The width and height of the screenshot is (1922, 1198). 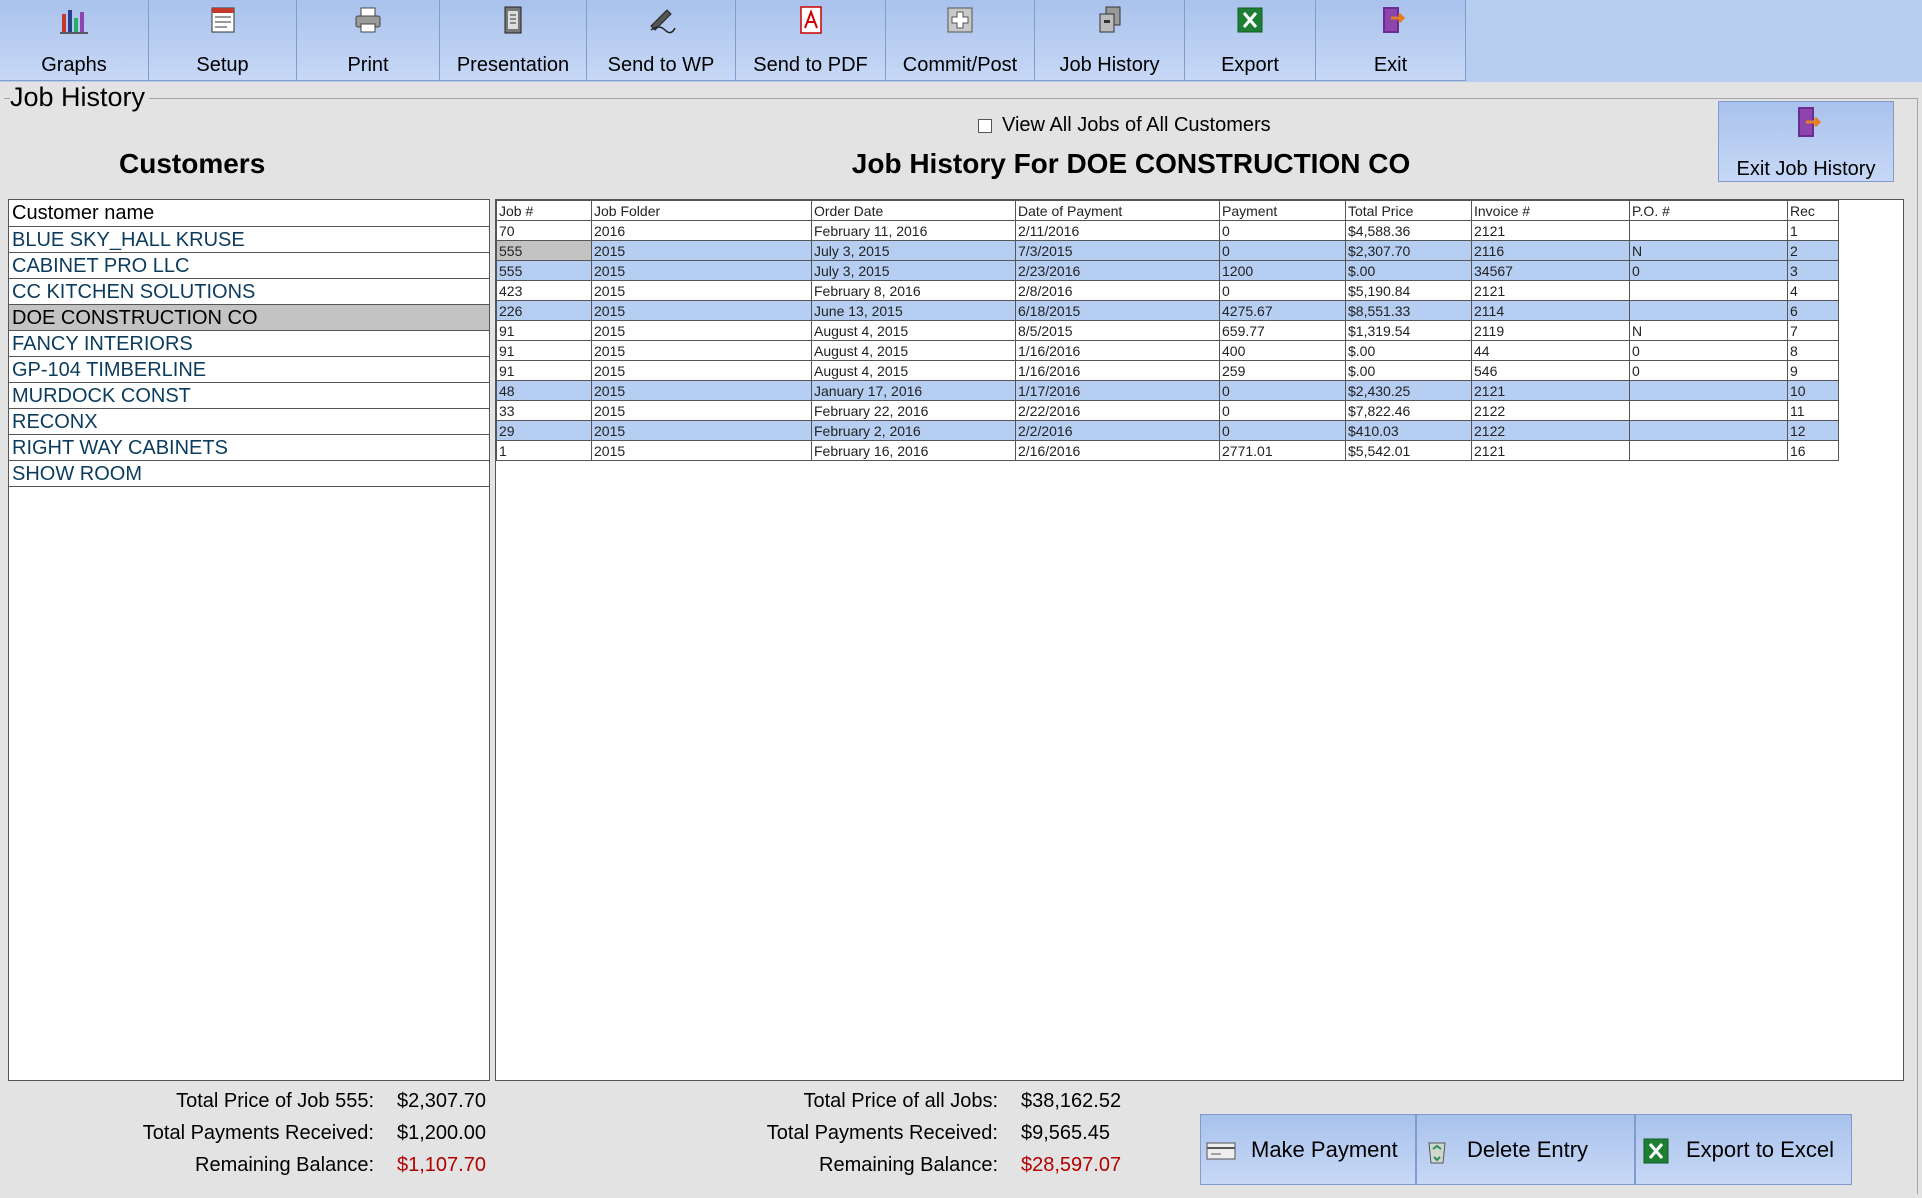 What do you see at coordinates (1408, 430) in the screenshot?
I see `table-cell: $410.03` at bounding box center [1408, 430].